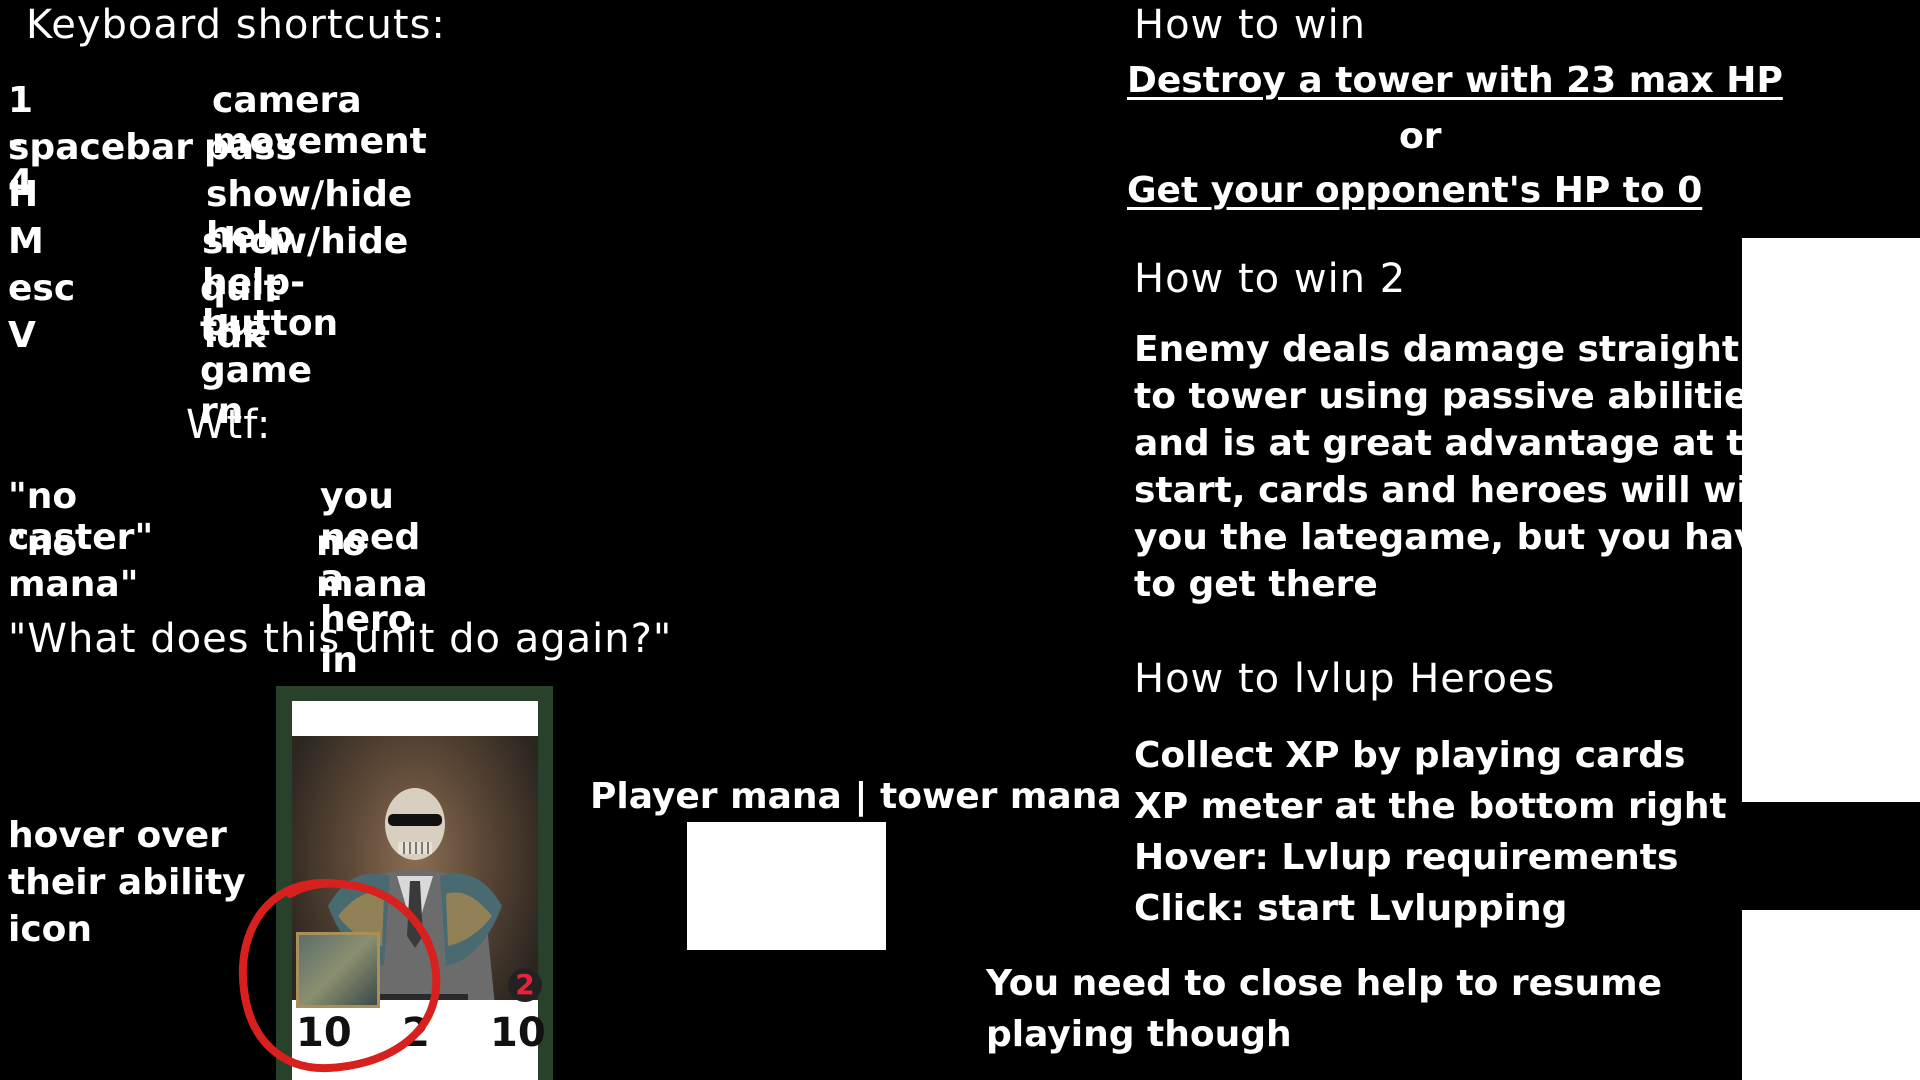  What do you see at coordinates (339, 975) in the screenshot?
I see `highlight-circle` at bounding box center [339, 975].